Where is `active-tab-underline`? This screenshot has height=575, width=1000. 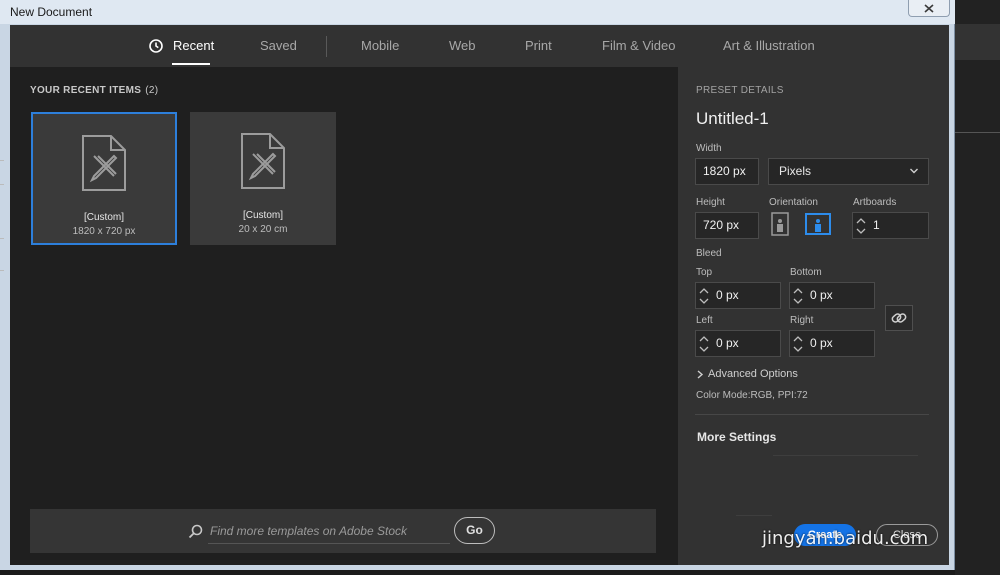
active-tab-underline is located at coordinates (191, 64).